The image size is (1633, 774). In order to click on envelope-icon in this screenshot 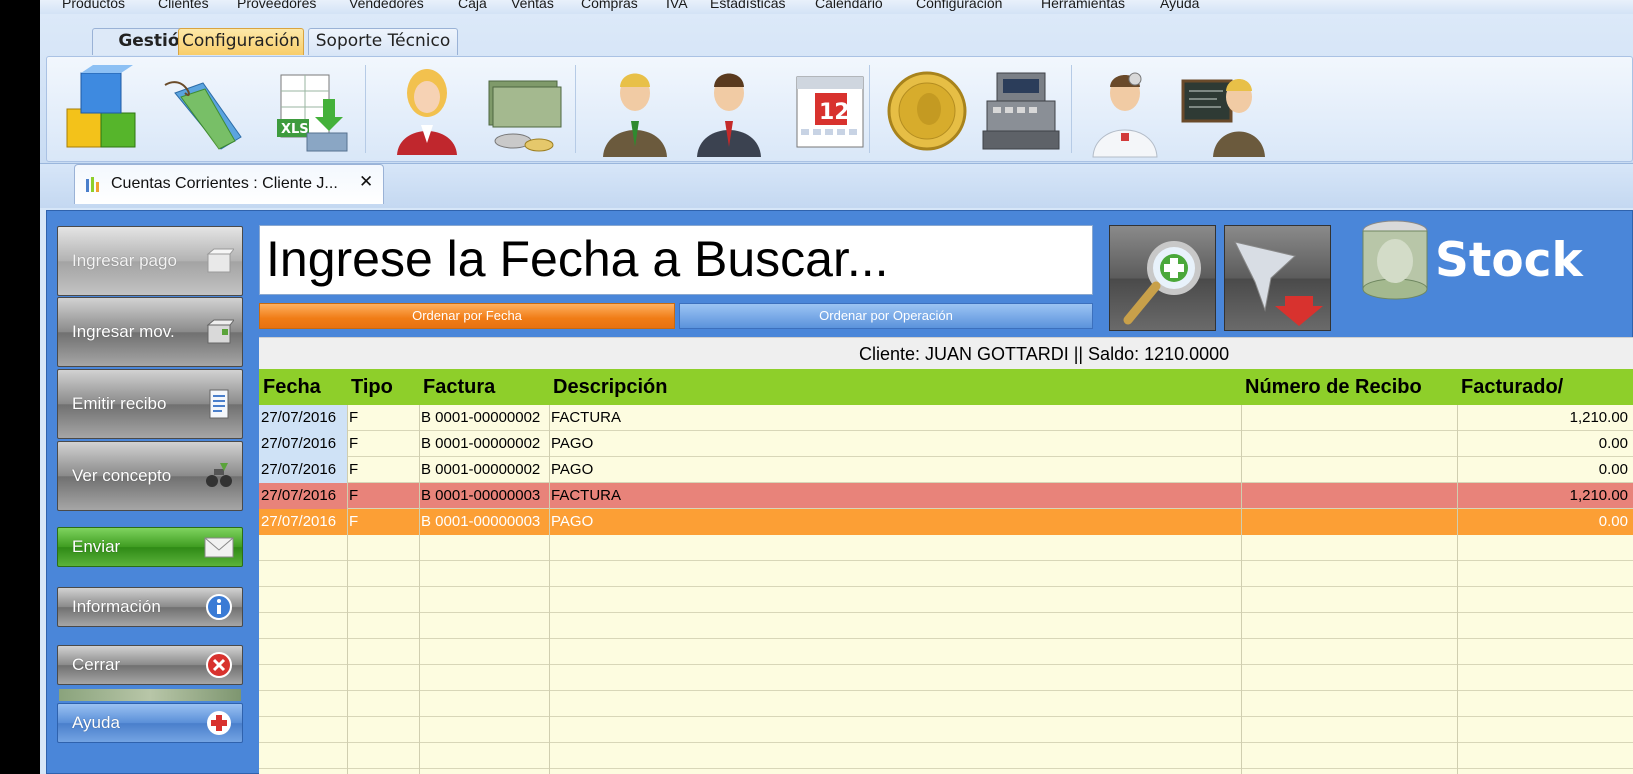, I will do `click(219, 547)`.